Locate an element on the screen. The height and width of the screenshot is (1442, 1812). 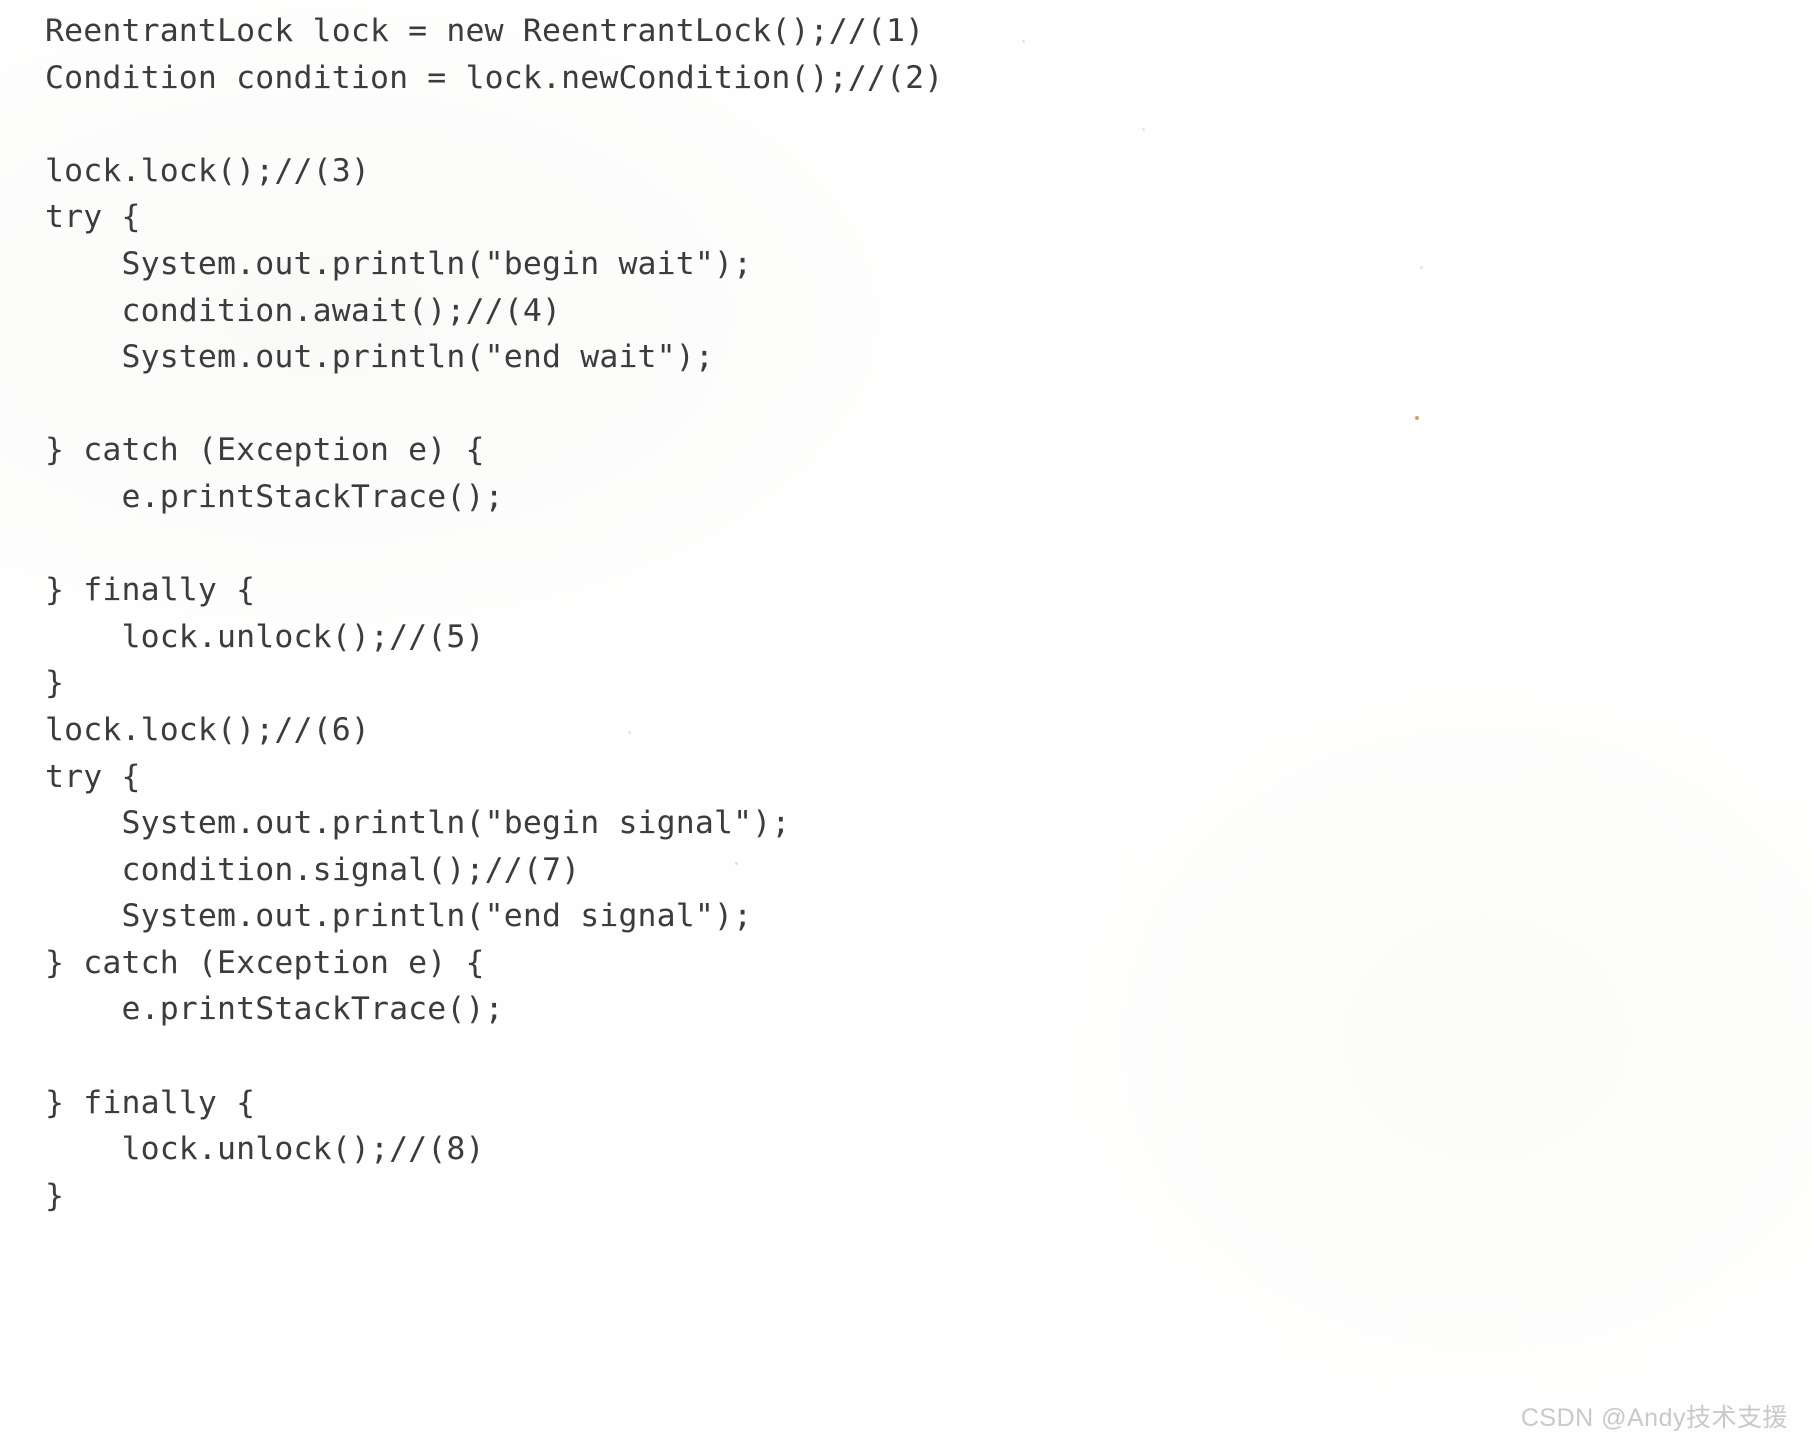
code-line: lock.unlock();//(5) is located at coordinates (265, 636).